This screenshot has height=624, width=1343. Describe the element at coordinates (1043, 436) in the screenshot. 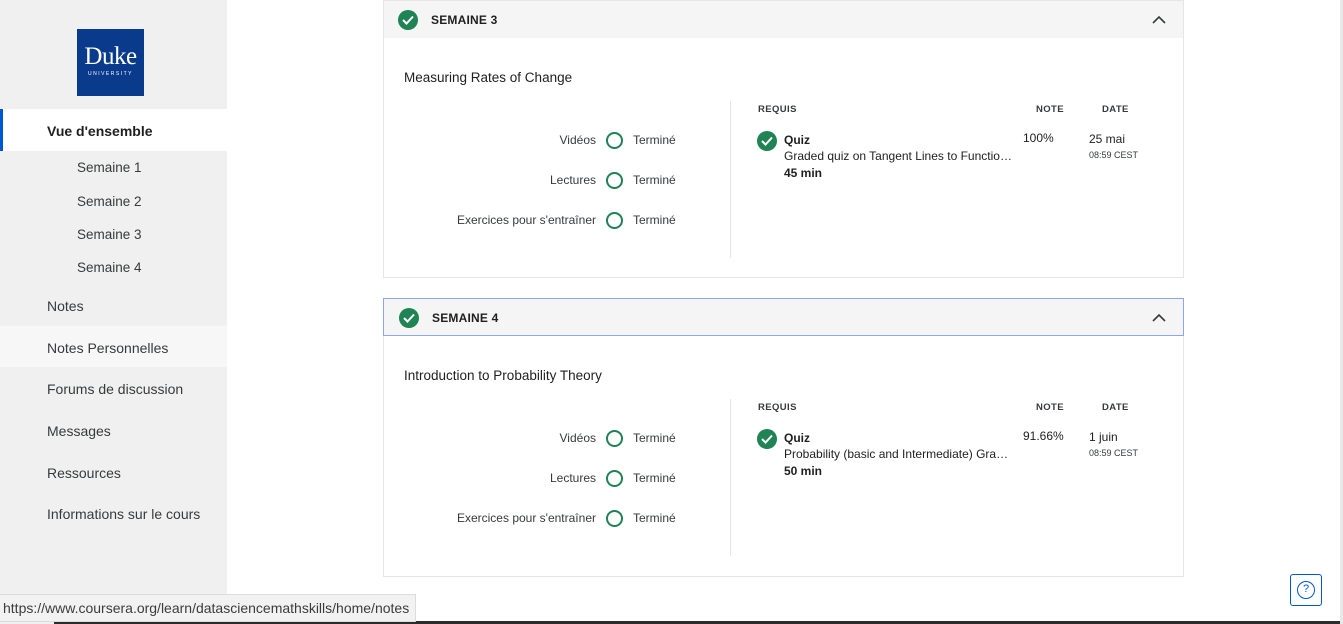

I see `quiz-grade: 91.66%` at that location.